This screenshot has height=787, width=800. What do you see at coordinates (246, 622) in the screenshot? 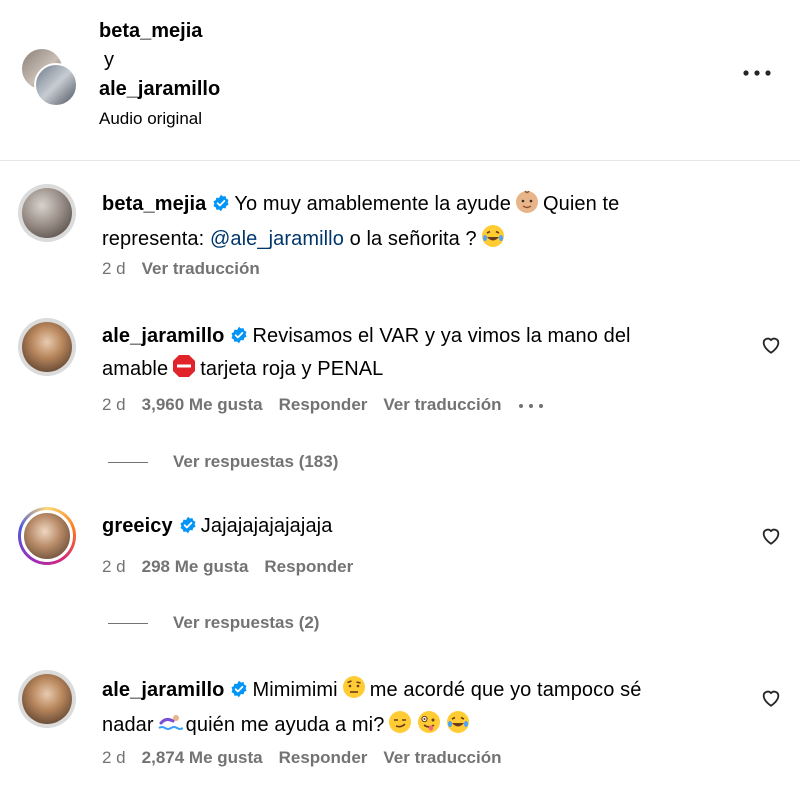
I see `view-replies-label: Ver respuestas (2)` at bounding box center [246, 622].